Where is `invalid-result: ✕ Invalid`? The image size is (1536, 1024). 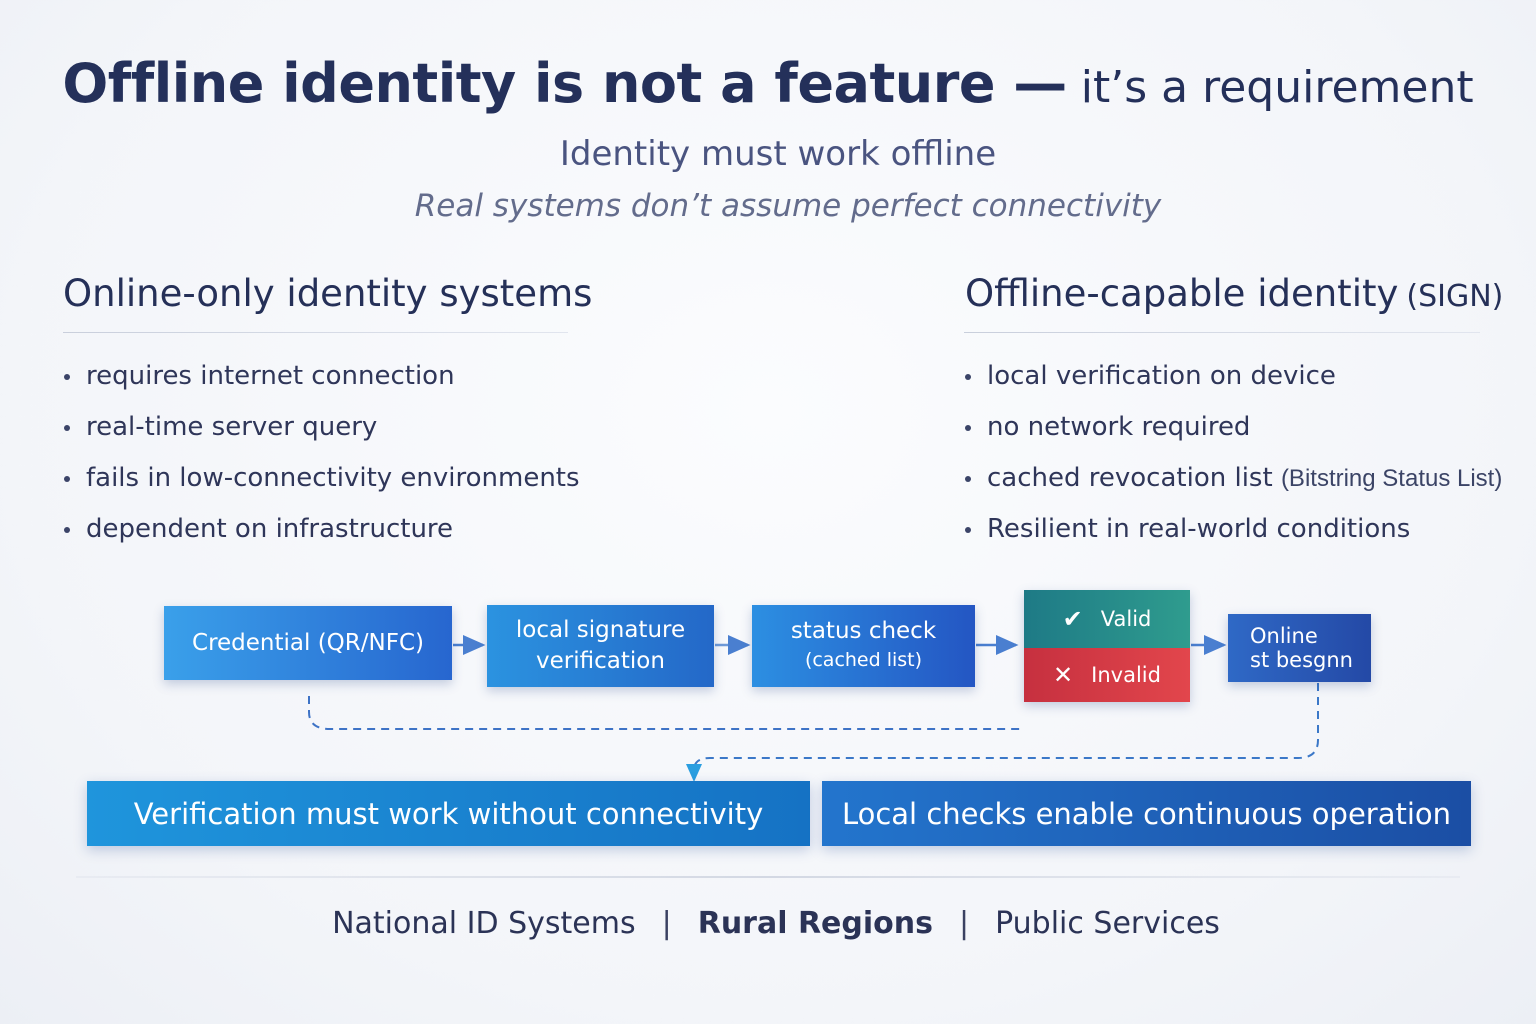
invalid-result: ✕ Invalid is located at coordinates (1107, 675).